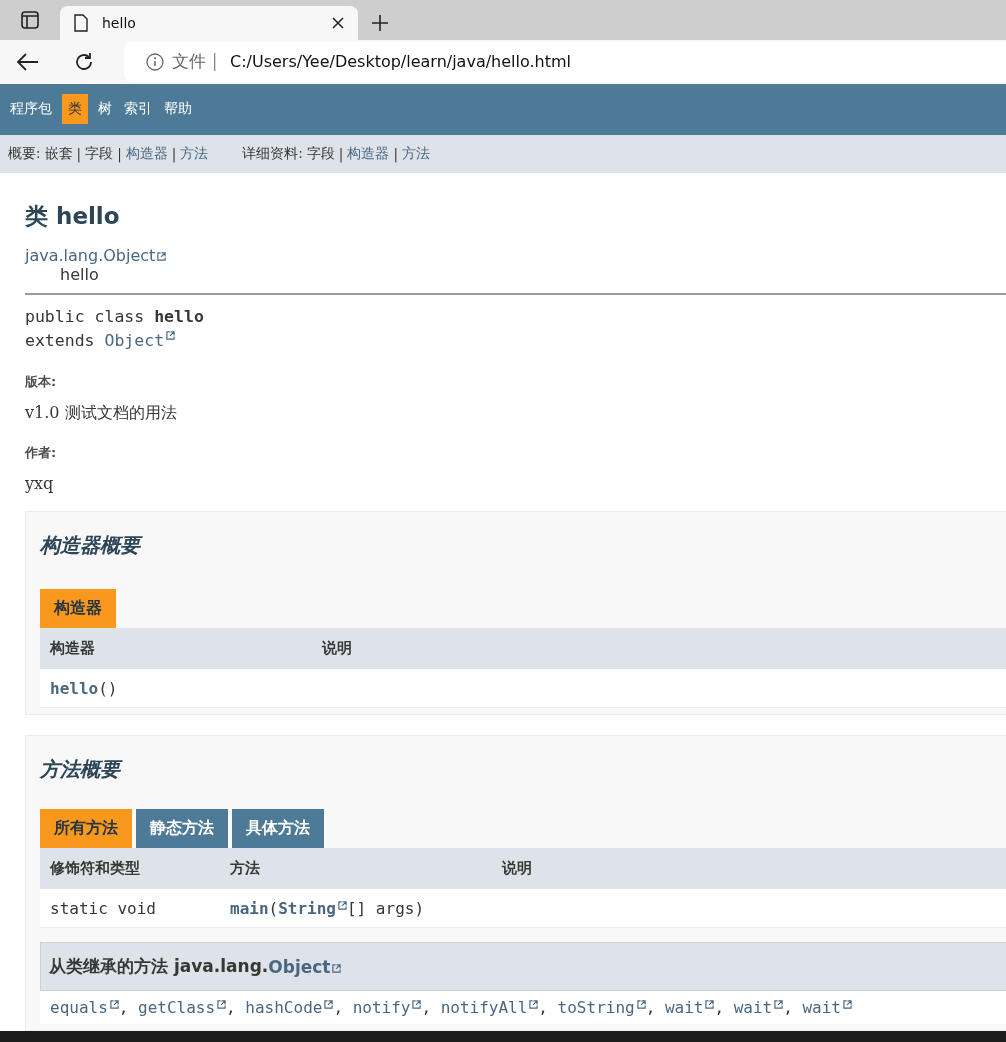  I want to click on method-link: hashCode, so click(289, 1008).